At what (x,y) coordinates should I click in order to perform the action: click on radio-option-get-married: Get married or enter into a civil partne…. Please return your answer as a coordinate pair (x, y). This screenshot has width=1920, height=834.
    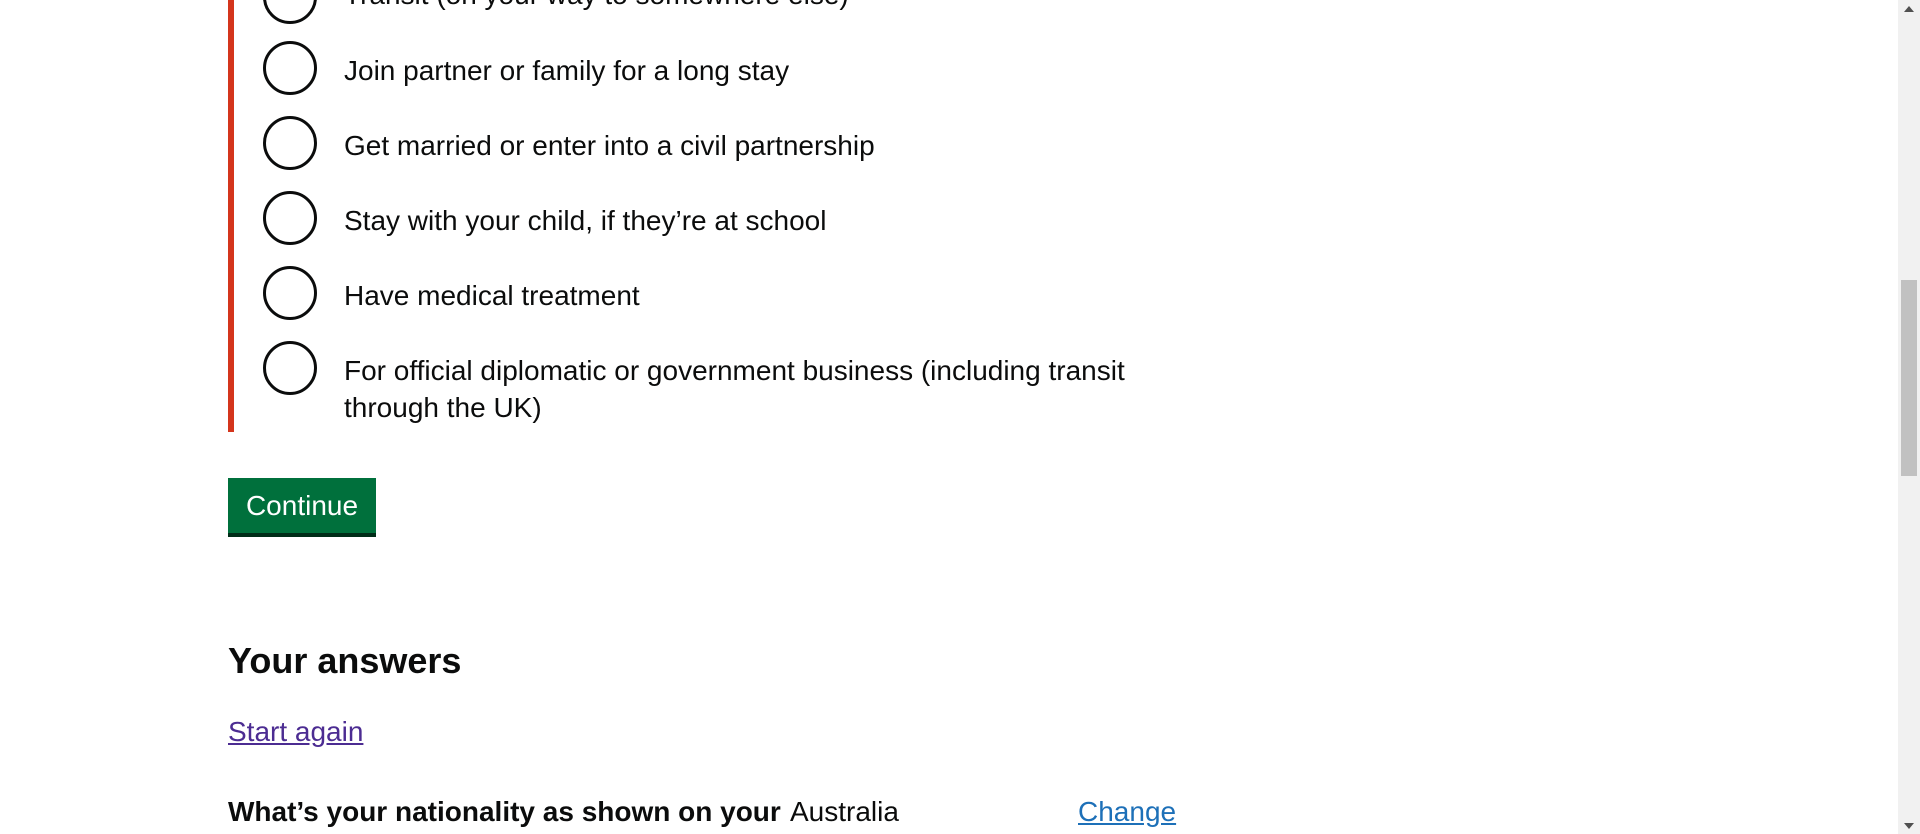
    Looking at the image, I should click on (713, 146).